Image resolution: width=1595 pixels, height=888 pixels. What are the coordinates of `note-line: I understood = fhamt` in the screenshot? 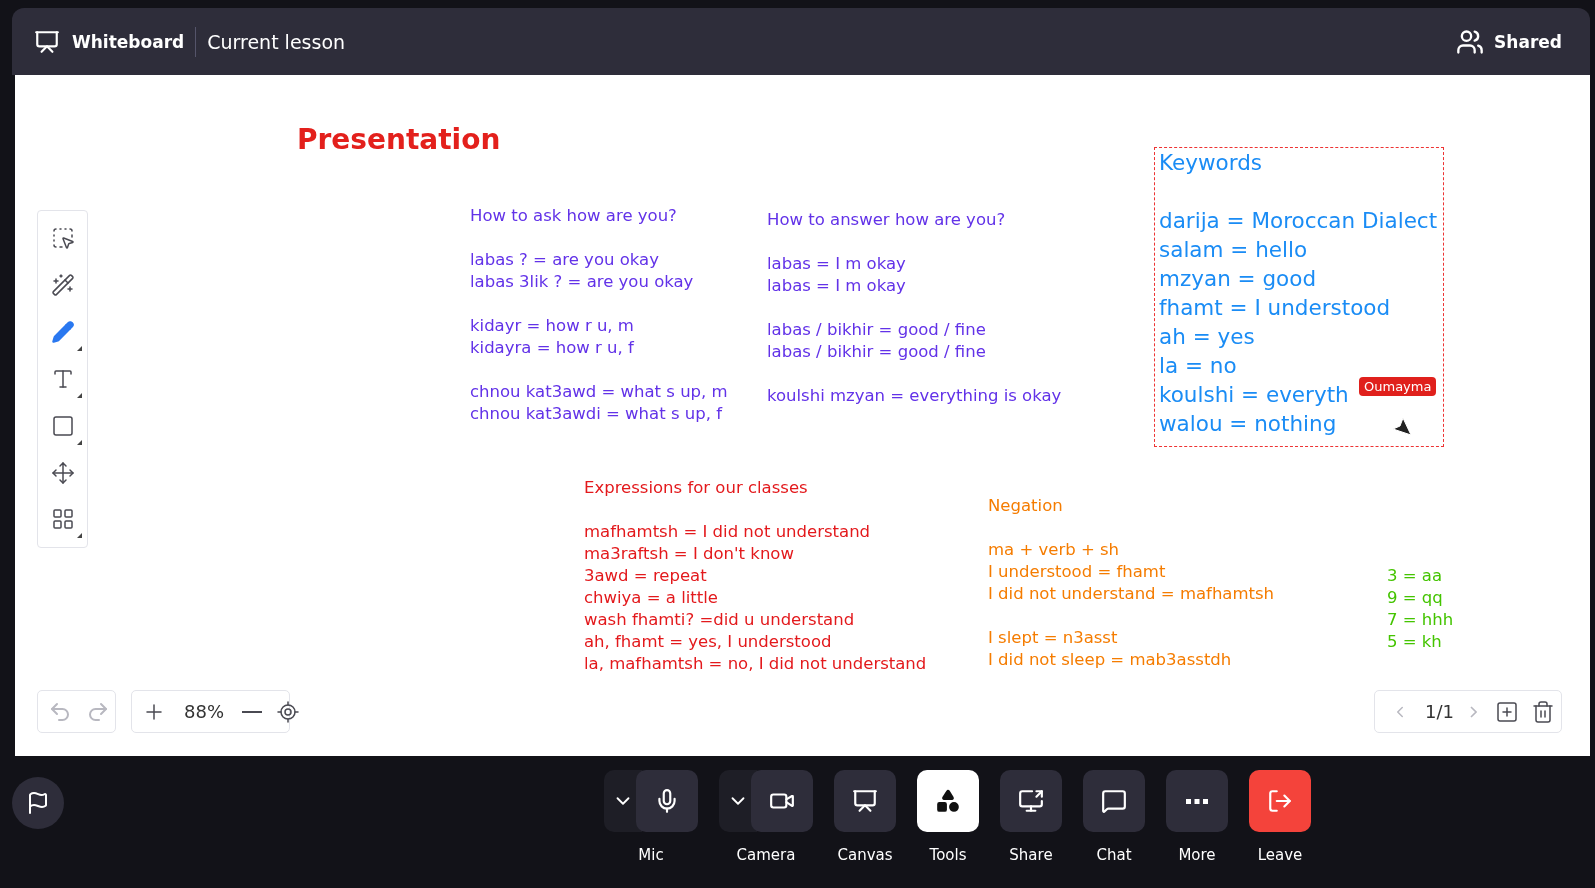 It's located at (1077, 572).